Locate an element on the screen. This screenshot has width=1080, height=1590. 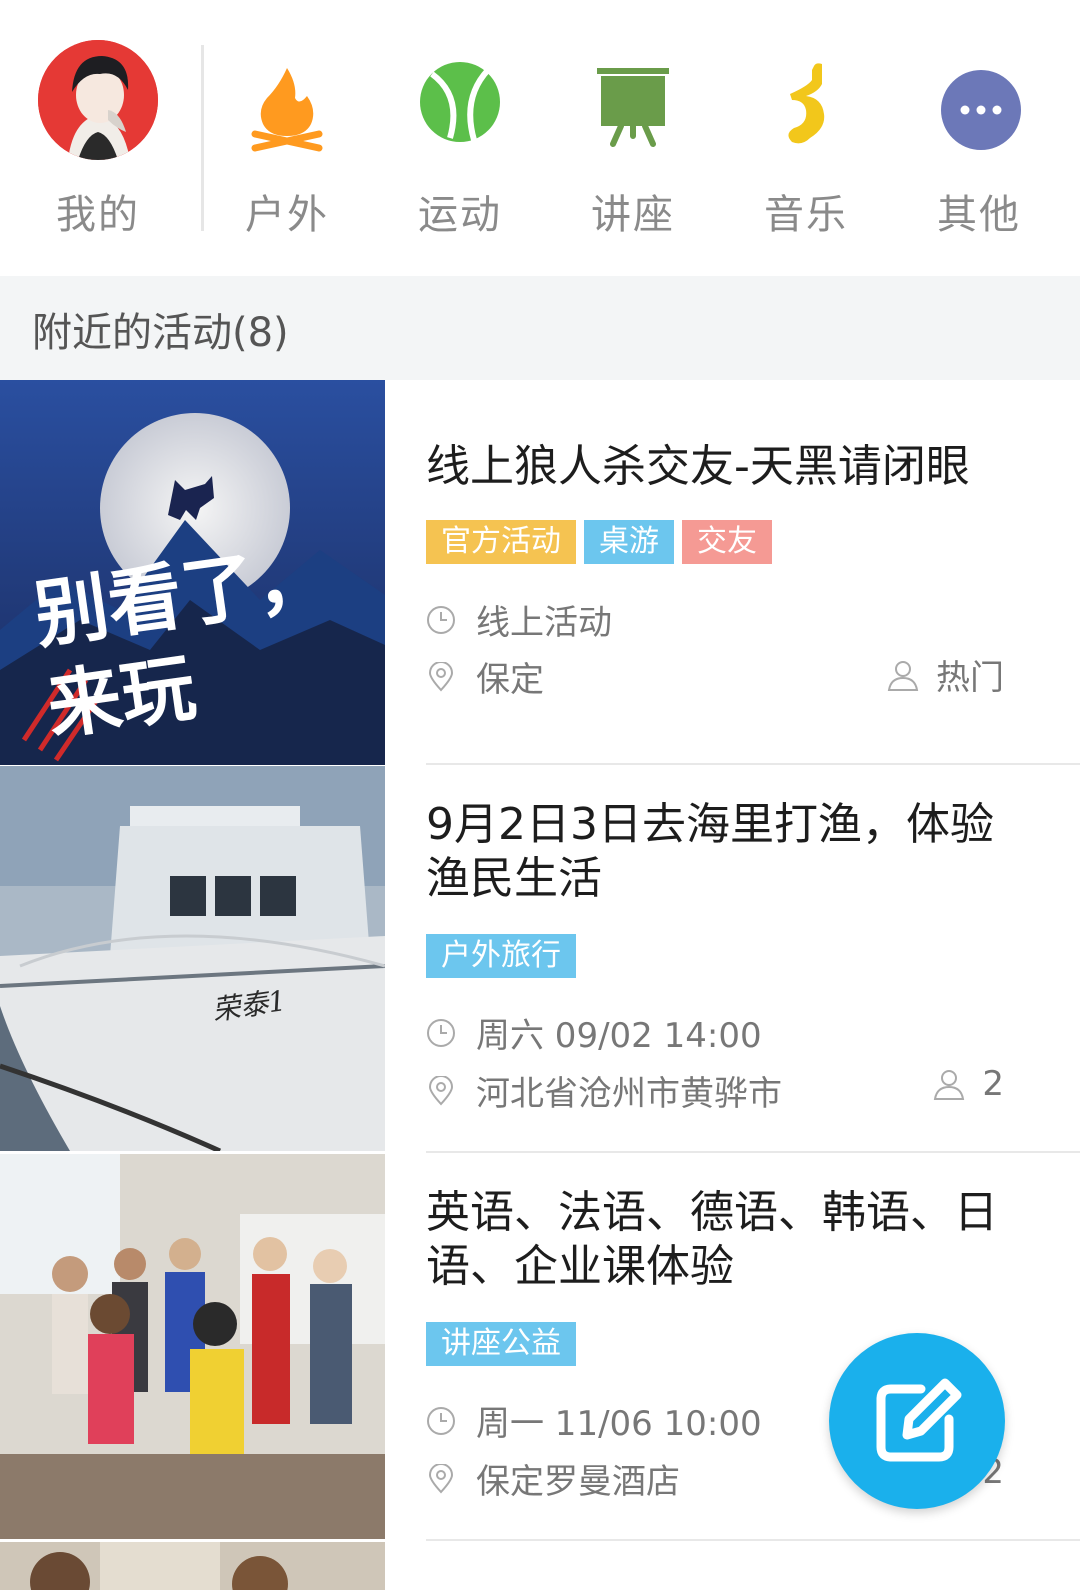
event-tag: 官方活动 is located at coordinates (501, 542).